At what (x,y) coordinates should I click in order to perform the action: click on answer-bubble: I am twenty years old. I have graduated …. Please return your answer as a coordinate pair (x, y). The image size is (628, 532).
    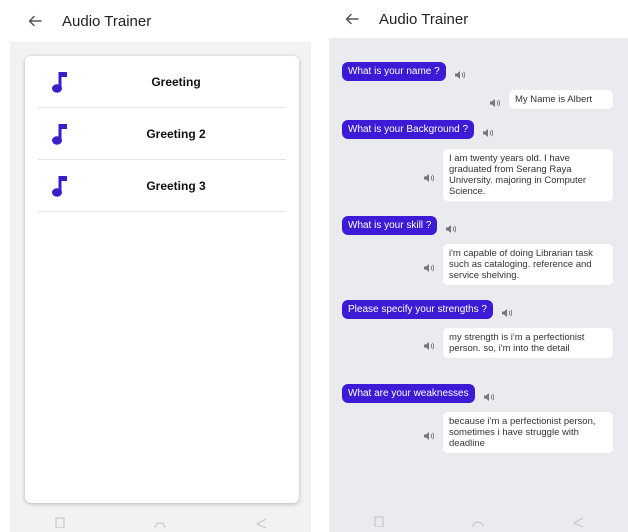
    Looking at the image, I should click on (528, 175).